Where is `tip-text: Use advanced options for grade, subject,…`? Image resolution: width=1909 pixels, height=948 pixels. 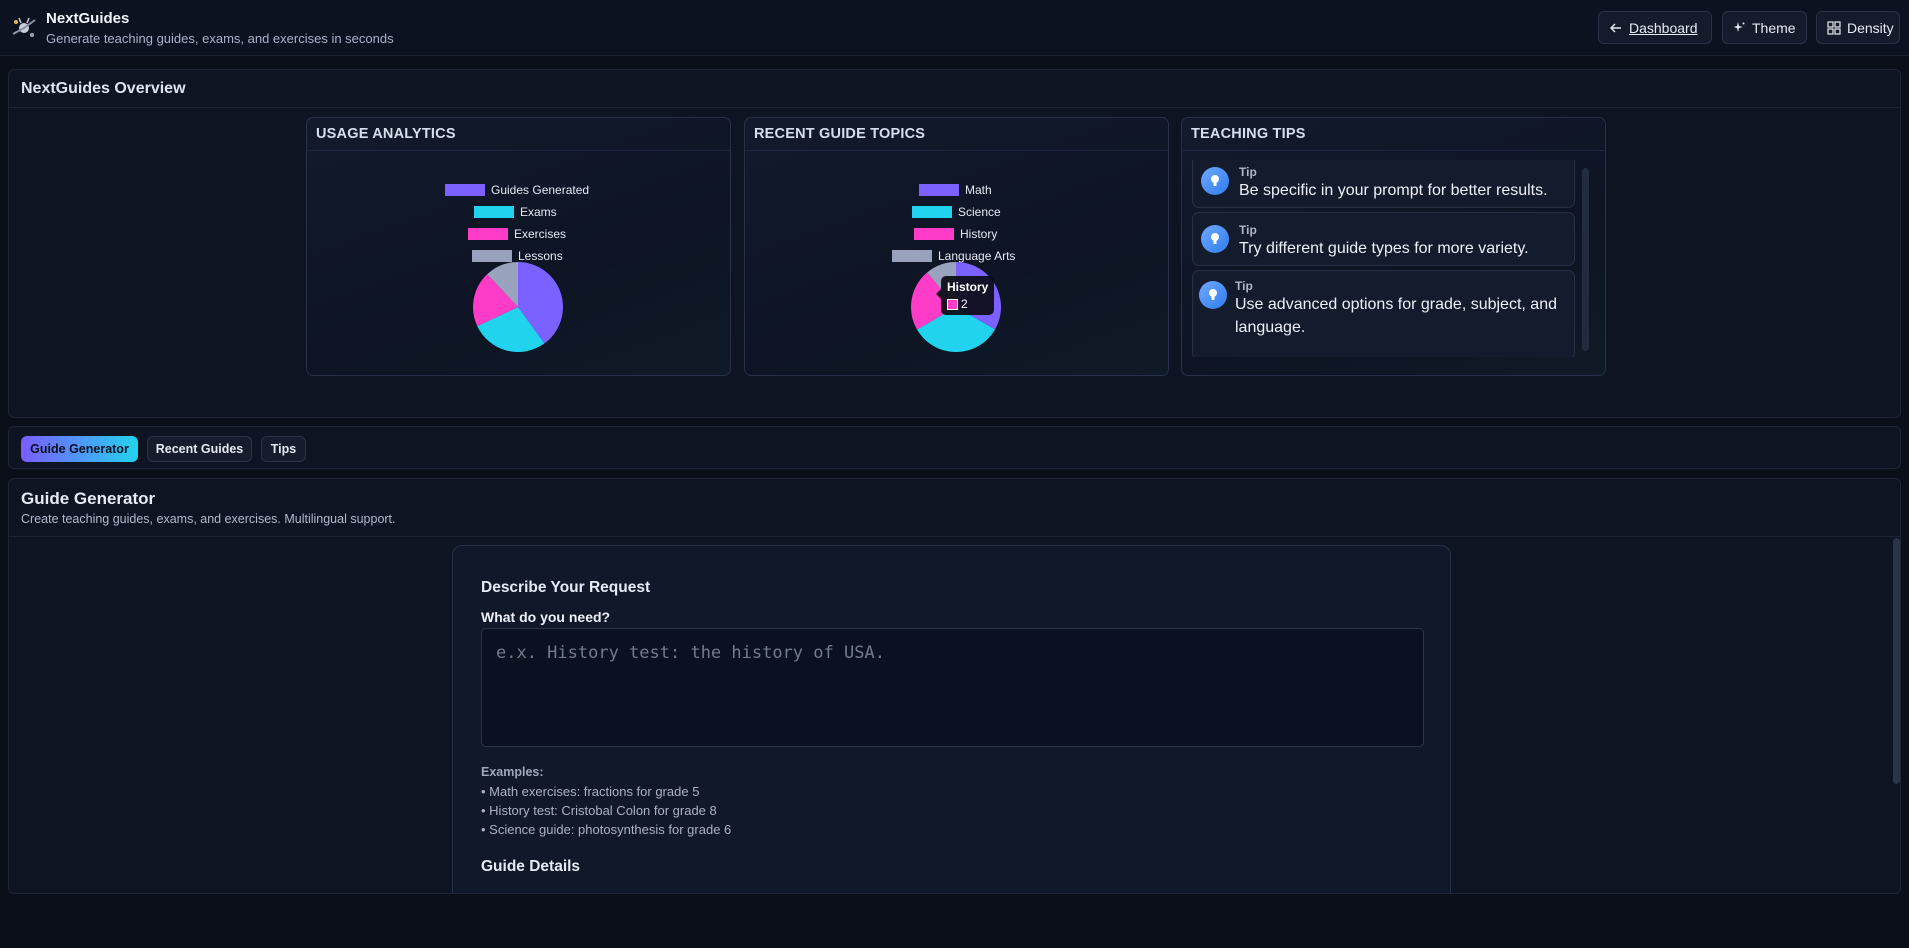 tip-text: Use advanced options for grade, subject,… is located at coordinates (1396, 316).